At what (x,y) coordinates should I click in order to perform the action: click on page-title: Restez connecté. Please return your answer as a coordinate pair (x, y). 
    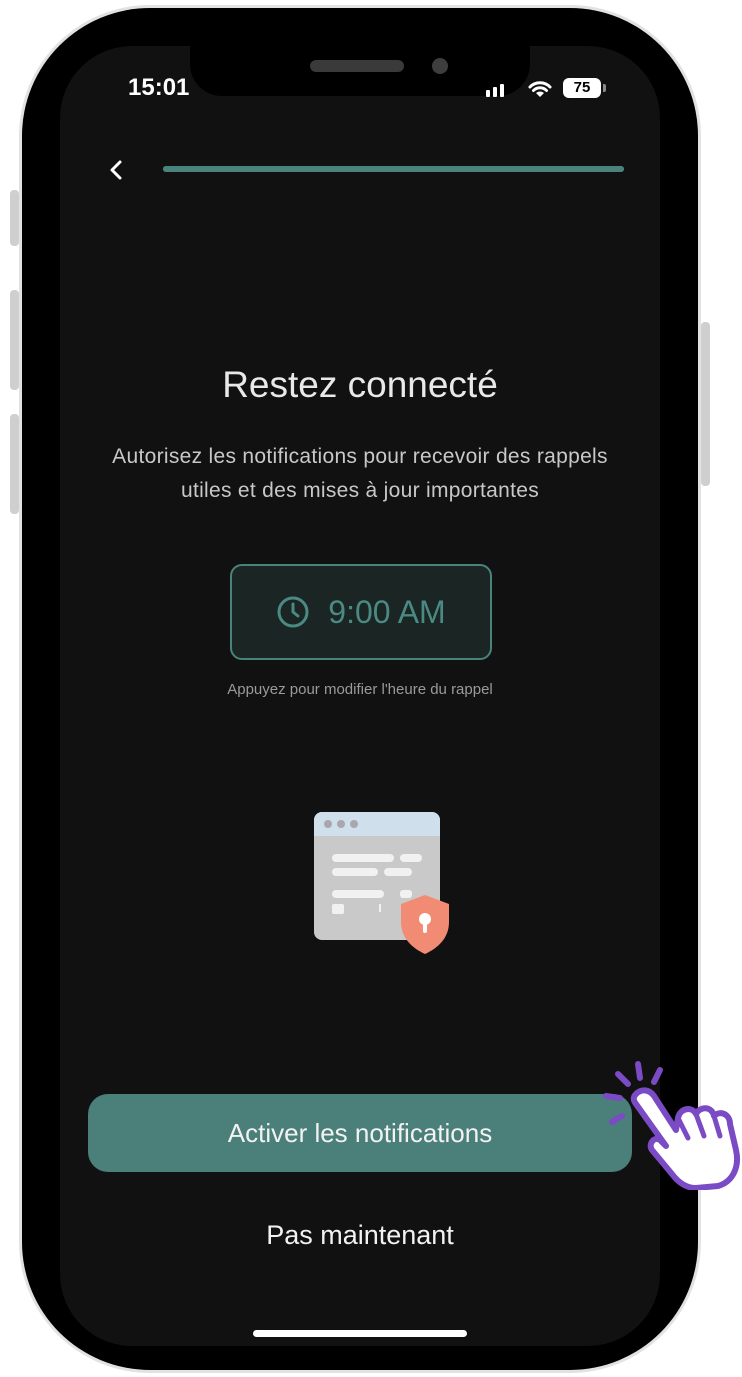
    Looking at the image, I should click on (360, 384).